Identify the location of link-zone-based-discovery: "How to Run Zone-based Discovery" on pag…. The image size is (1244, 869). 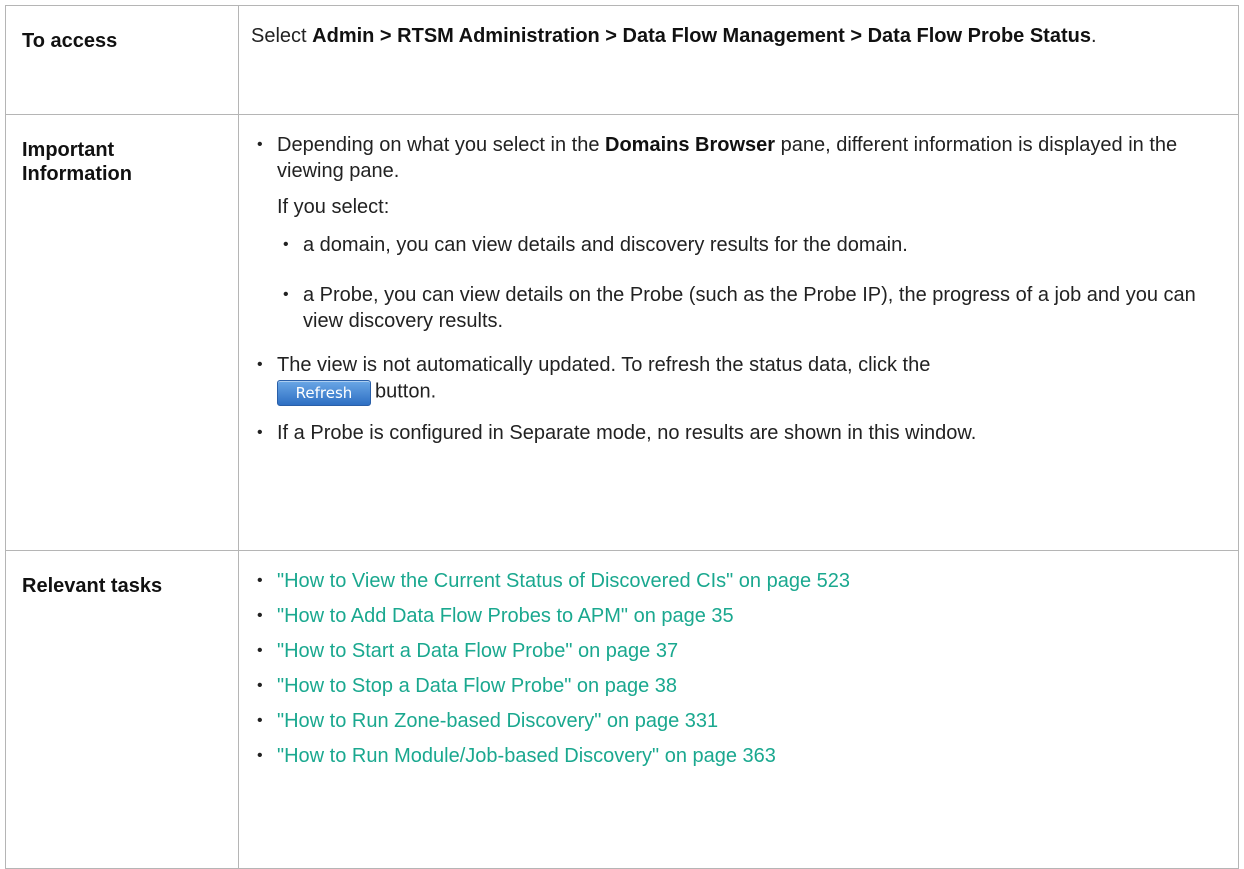
(497, 721).